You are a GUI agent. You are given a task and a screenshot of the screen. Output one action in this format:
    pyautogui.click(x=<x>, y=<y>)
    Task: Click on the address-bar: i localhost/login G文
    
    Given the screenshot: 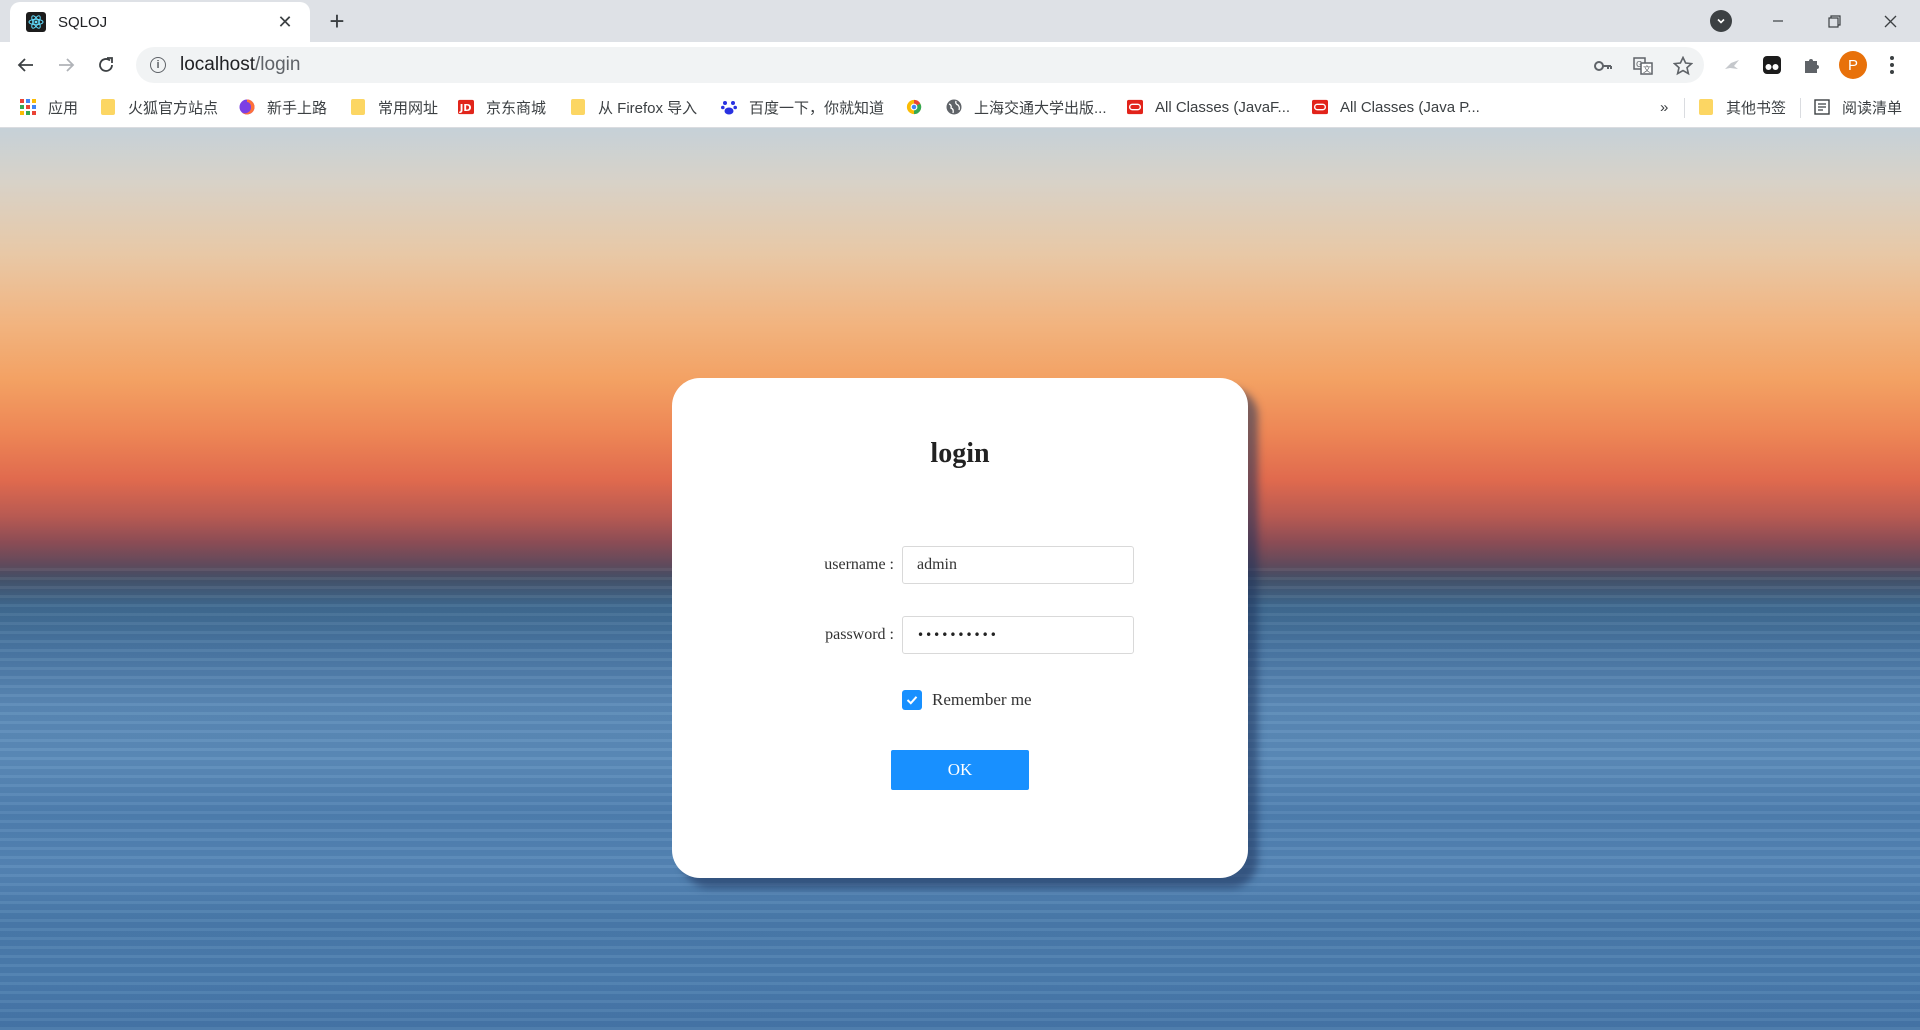 What is the action you would take?
    pyautogui.click(x=920, y=65)
    